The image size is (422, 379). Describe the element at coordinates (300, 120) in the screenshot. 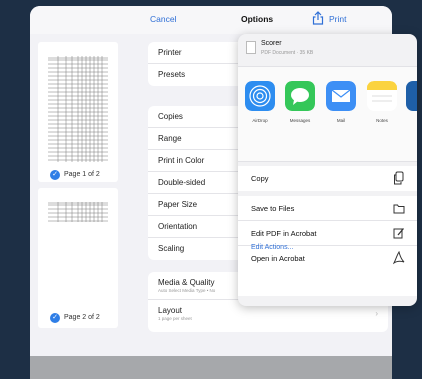

I see `app-label: Messages` at that location.